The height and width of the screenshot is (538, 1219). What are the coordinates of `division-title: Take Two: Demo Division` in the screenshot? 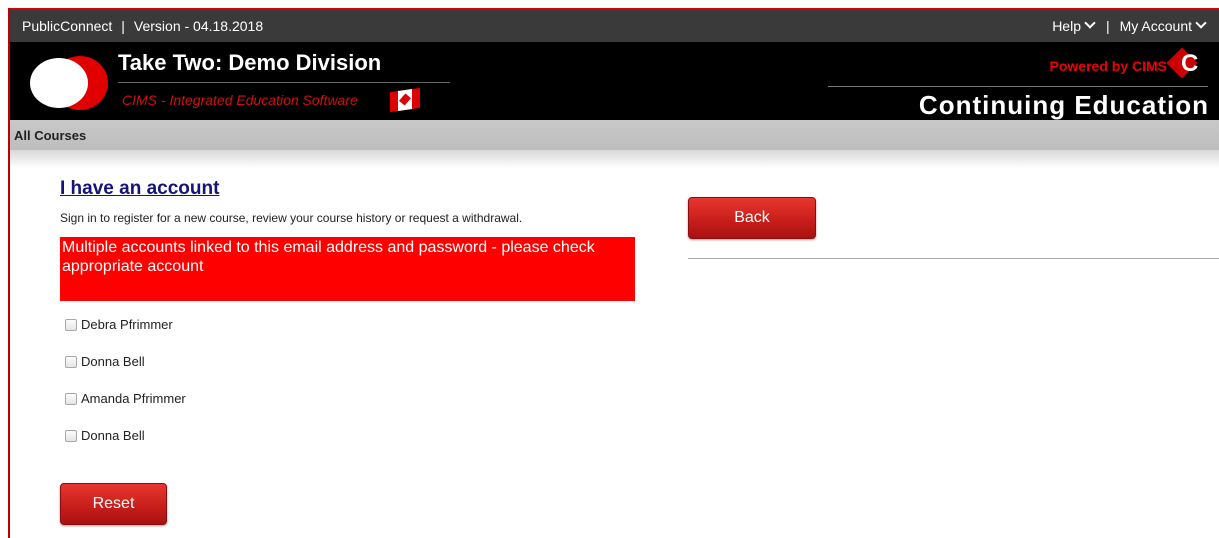 It's located at (250, 62).